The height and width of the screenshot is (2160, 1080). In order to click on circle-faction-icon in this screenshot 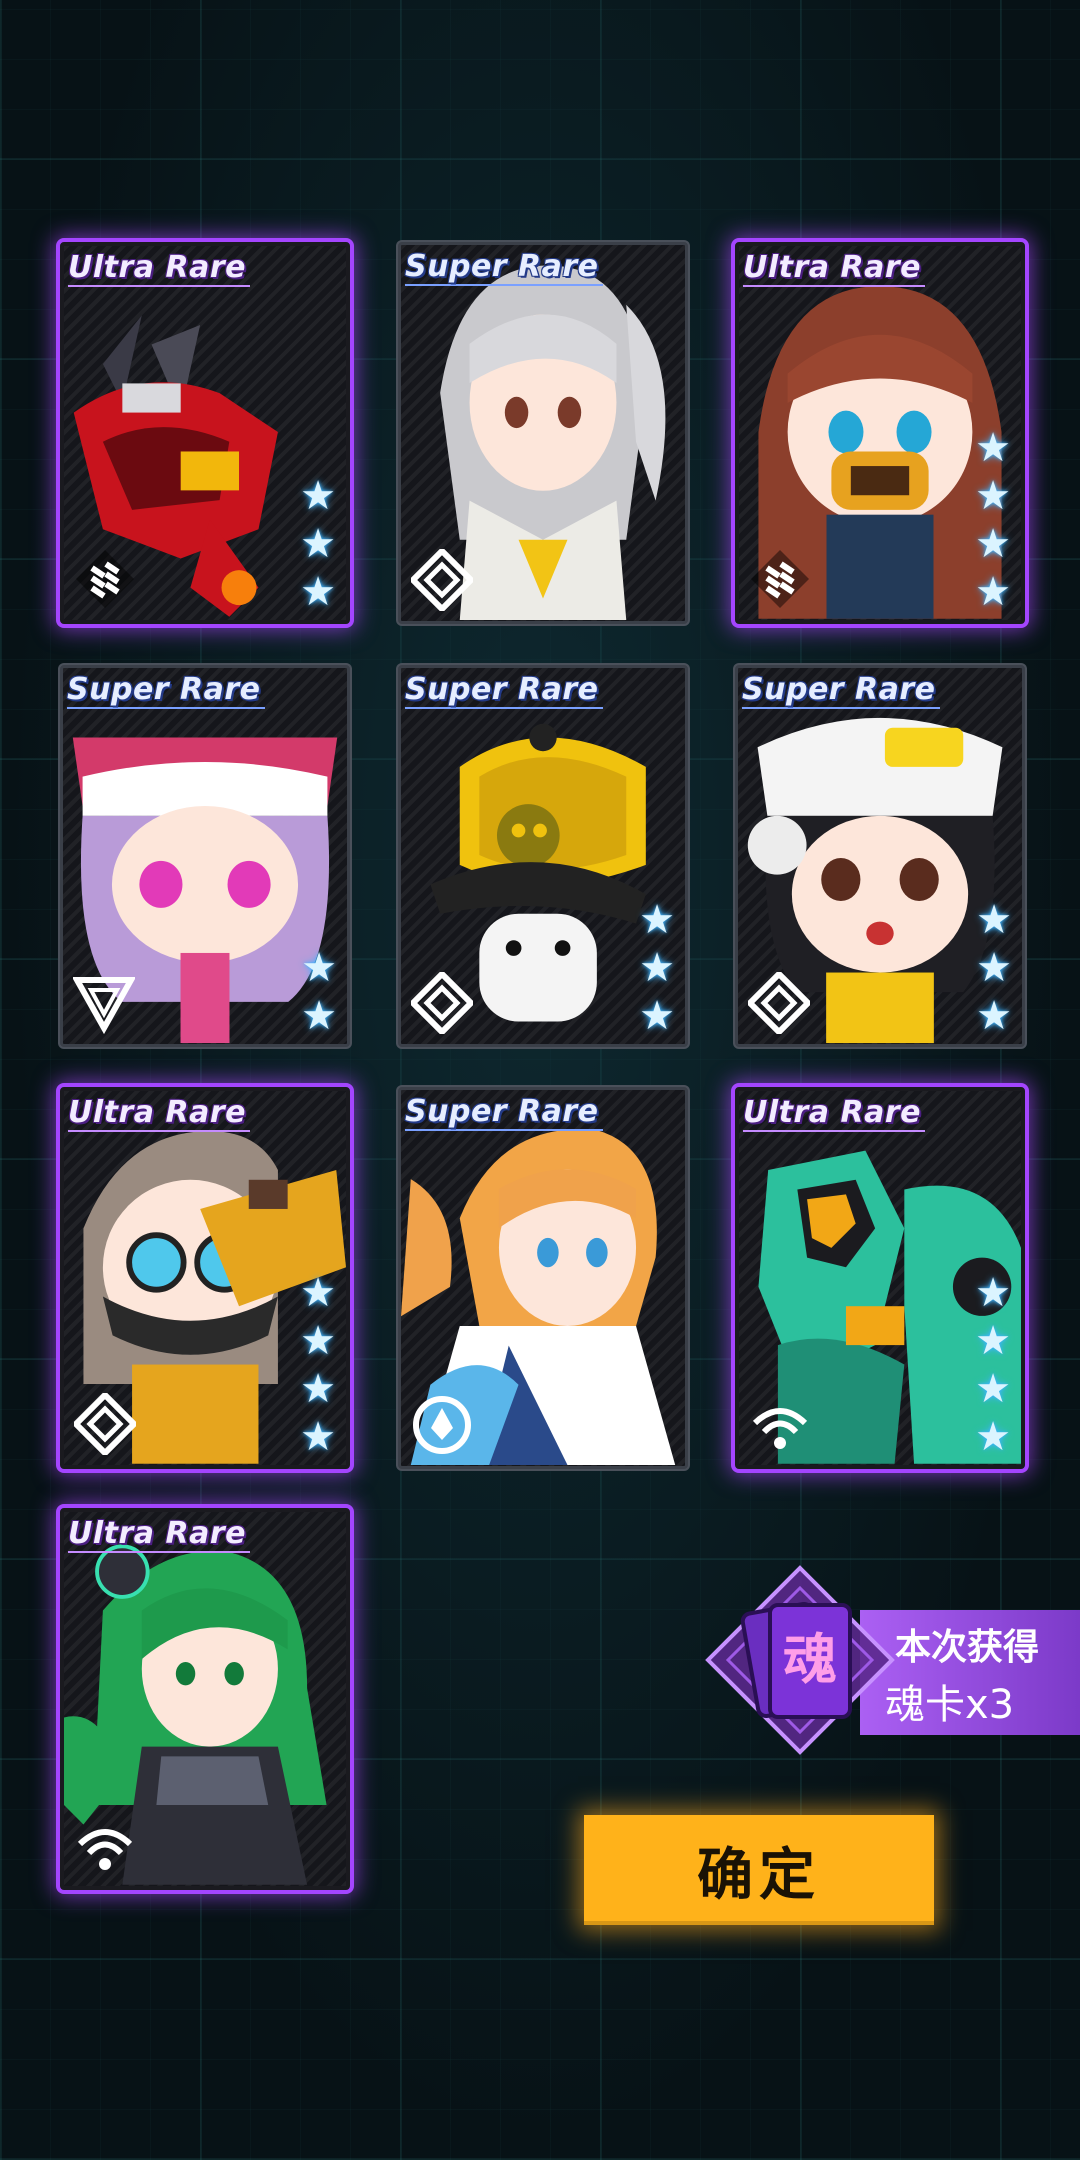, I will do `click(442, 1425)`.